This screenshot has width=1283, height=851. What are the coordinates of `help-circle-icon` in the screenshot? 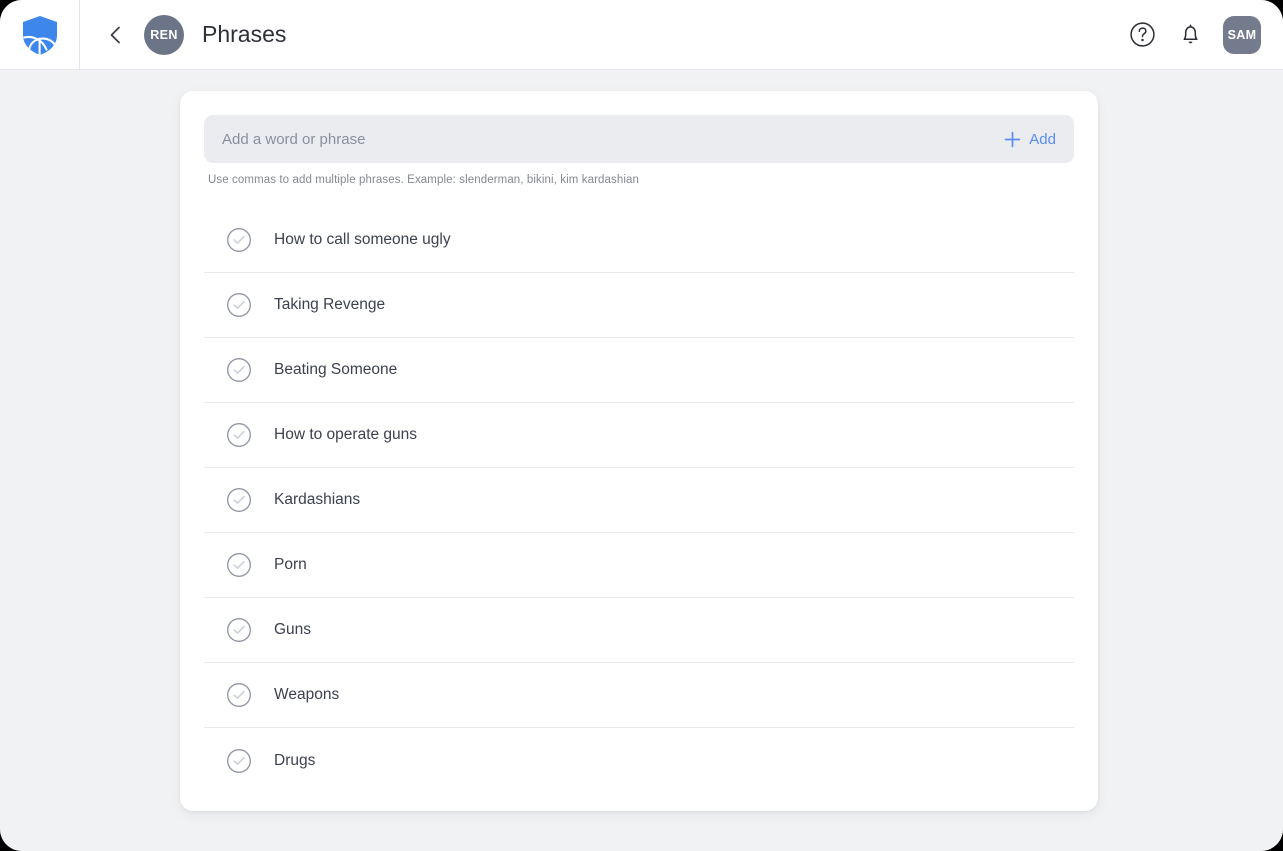 It's located at (1142, 34).